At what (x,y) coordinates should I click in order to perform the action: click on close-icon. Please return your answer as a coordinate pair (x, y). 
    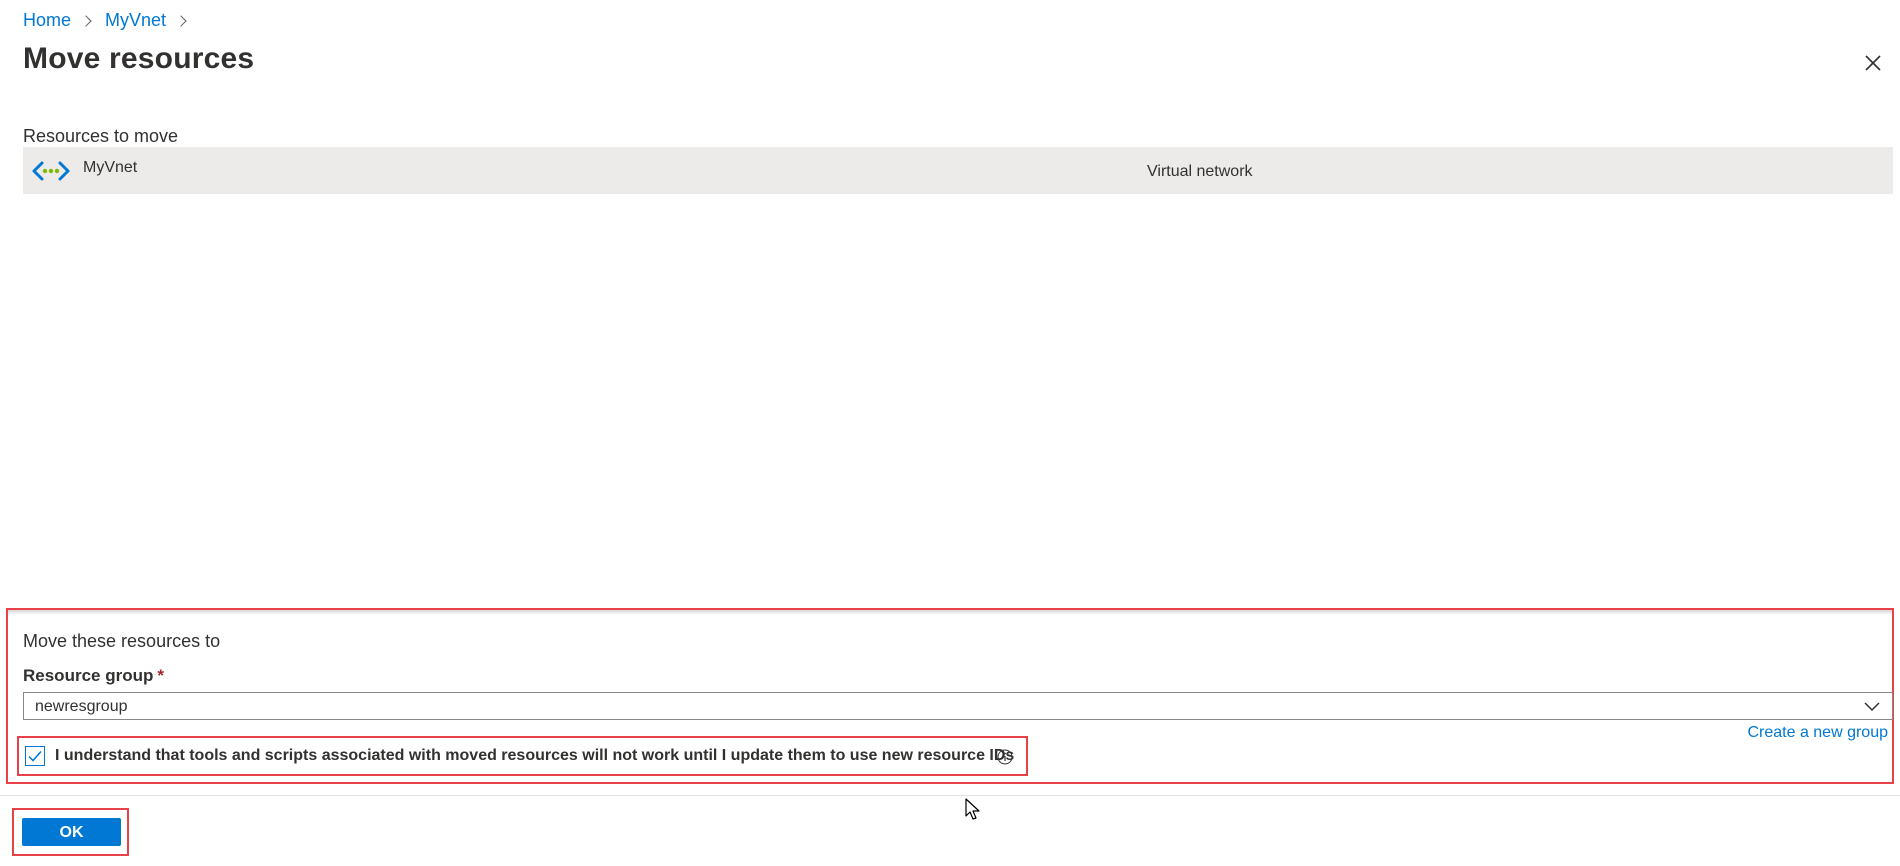
    Looking at the image, I should click on (1873, 63).